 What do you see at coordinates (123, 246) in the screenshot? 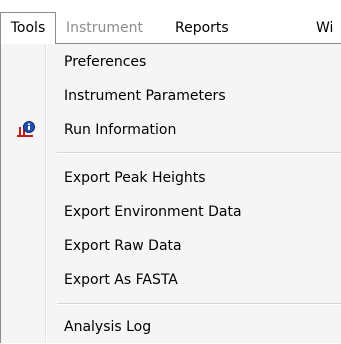
I see `menu-item-label: Export Raw Data` at bounding box center [123, 246].